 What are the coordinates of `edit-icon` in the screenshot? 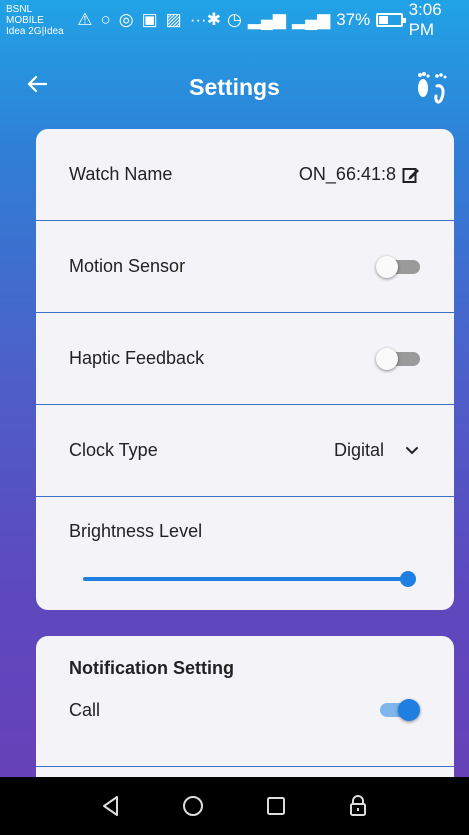 It's located at (410, 175).